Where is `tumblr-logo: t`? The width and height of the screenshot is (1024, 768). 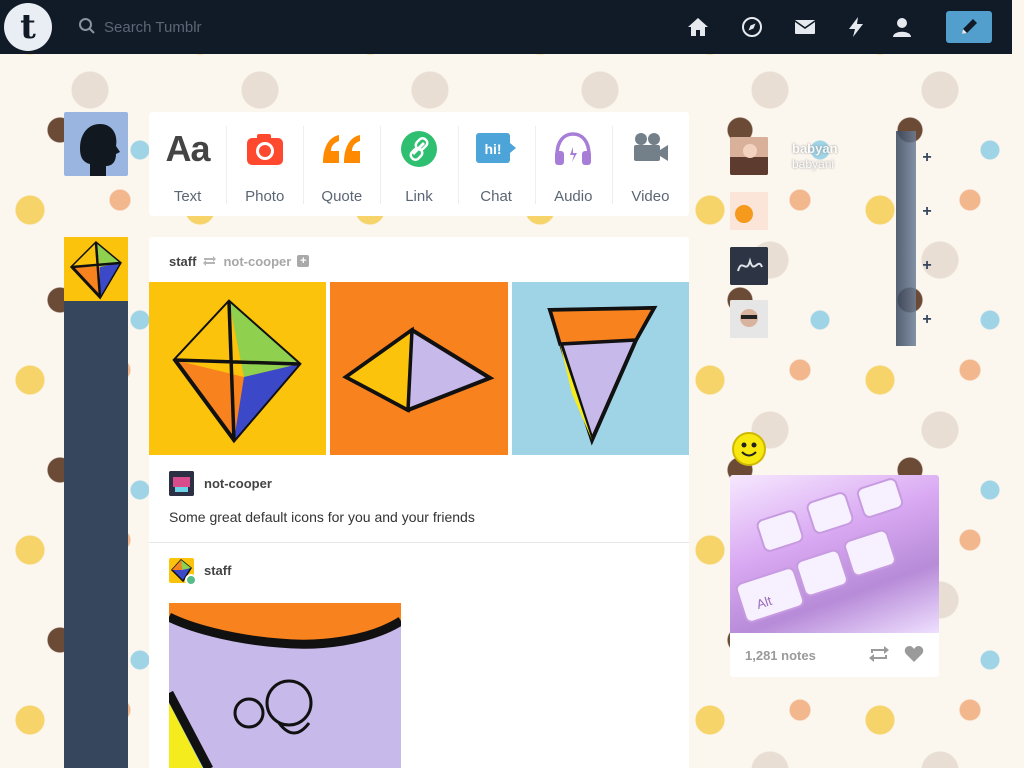 tumblr-logo: t is located at coordinates (28, 27).